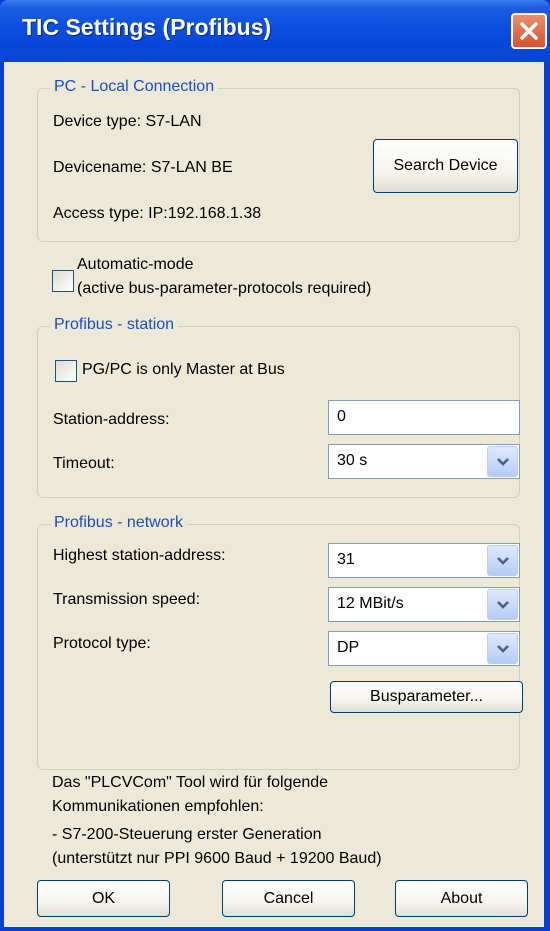  Describe the element at coordinates (158, 806) in the screenshot. I see `info-line-2: Kommunikationen empfohlen:` at that location.